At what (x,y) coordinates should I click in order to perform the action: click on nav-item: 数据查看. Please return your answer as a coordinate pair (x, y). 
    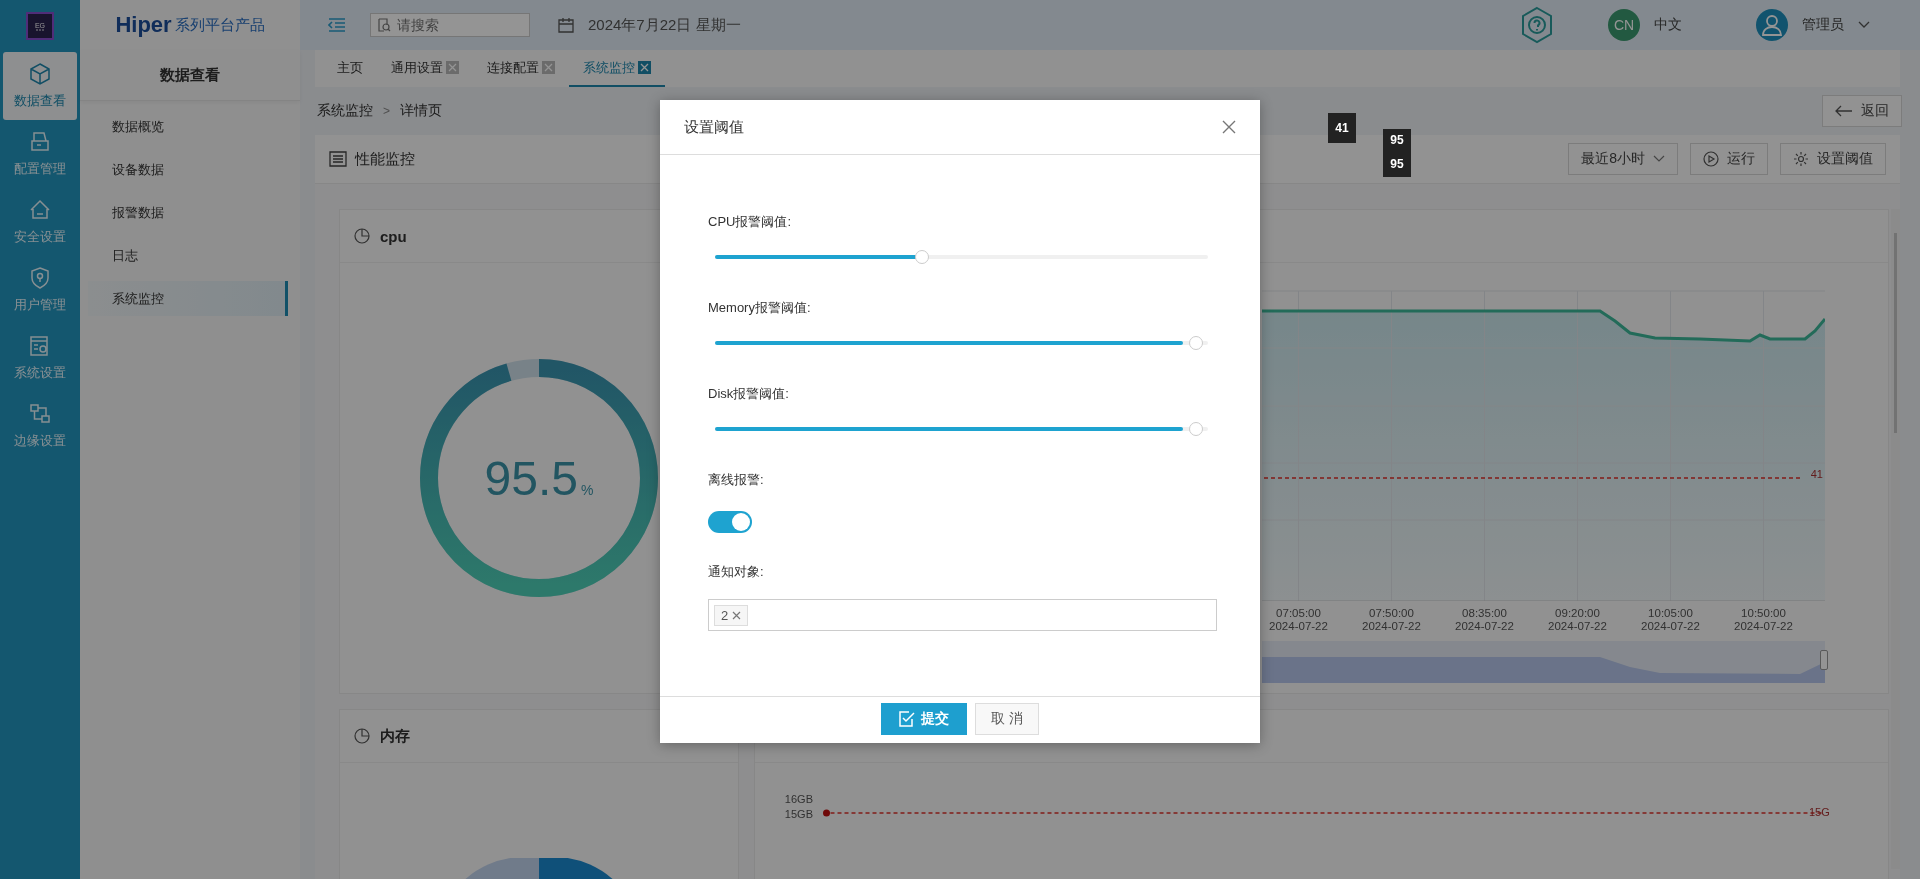
    Looking at the image, I should click on (40, 86).